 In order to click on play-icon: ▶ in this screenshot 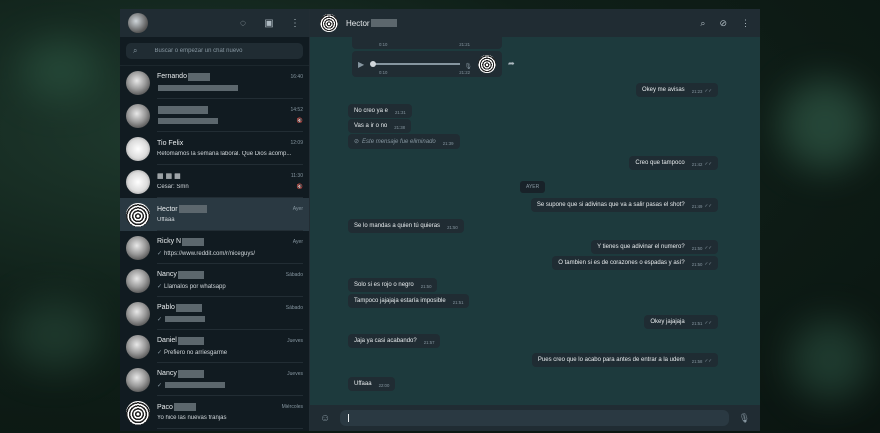, I will do `click(361, 64)`.